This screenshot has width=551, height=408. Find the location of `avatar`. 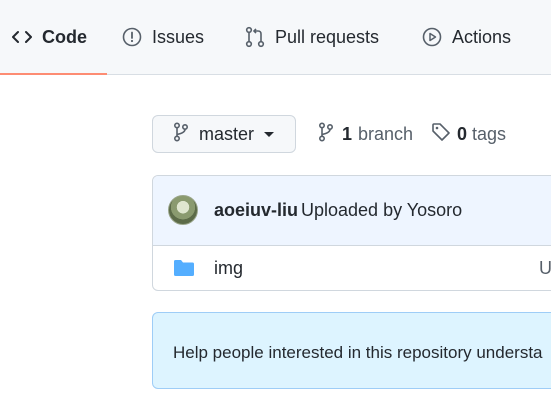

avatar is located at coordinates (183, 210).